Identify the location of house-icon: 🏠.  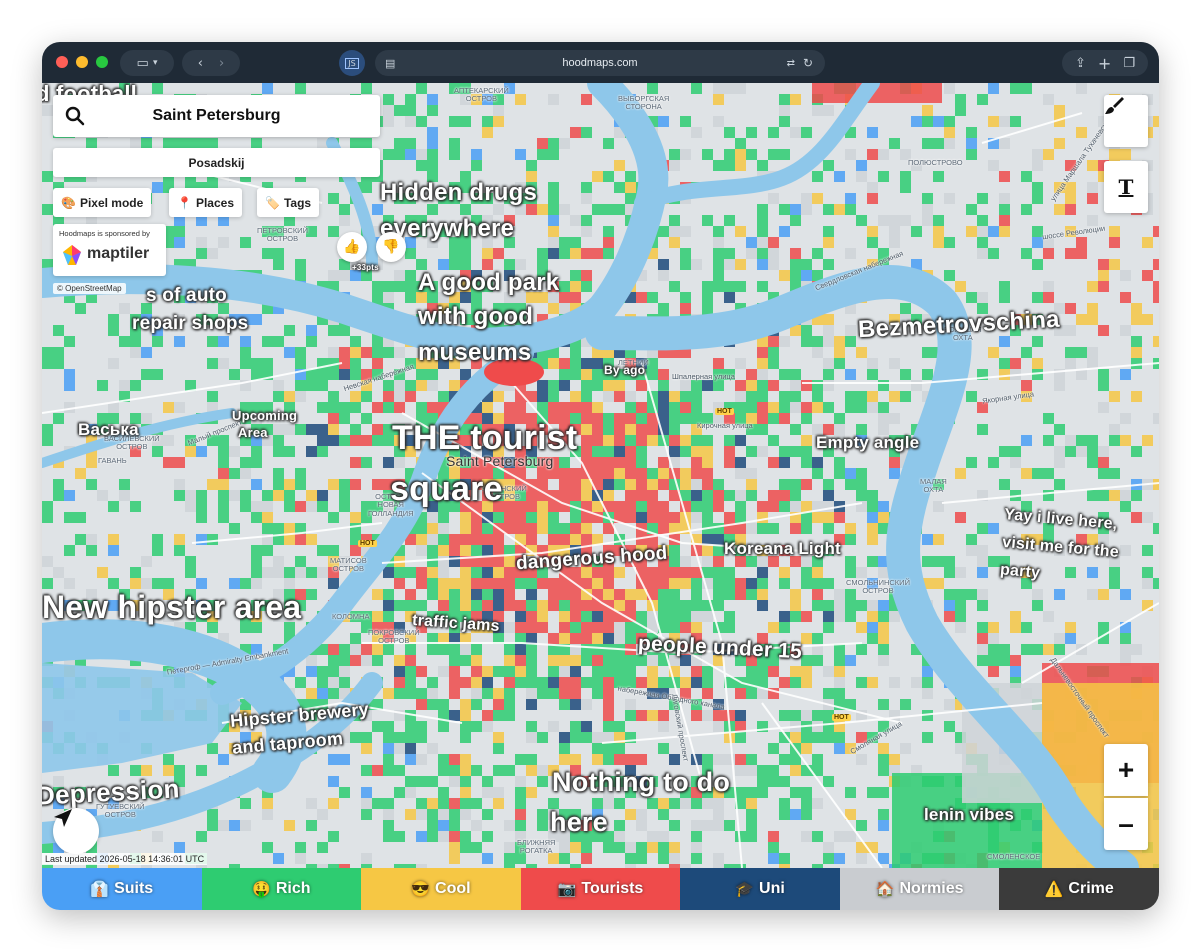
(885, 889).